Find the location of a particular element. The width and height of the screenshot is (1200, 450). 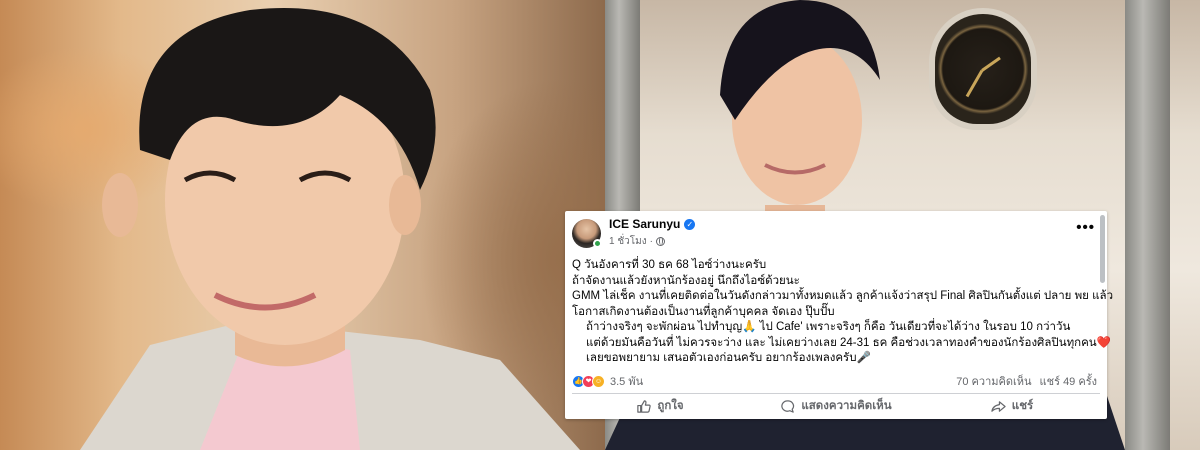

comment-label: แสดงความคิดเห็น is located at coordinates (846, 406).